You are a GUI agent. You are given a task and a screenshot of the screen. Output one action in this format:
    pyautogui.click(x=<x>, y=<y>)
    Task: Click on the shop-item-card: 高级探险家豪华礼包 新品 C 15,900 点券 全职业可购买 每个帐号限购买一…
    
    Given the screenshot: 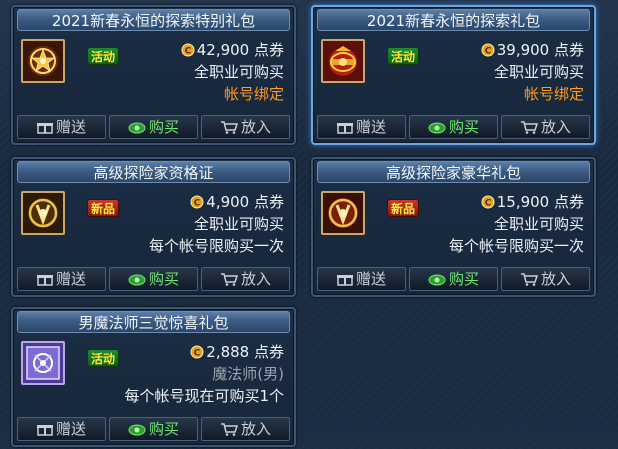 What is the action you would take?
    pyautogui.click(x=453, y=227)
    